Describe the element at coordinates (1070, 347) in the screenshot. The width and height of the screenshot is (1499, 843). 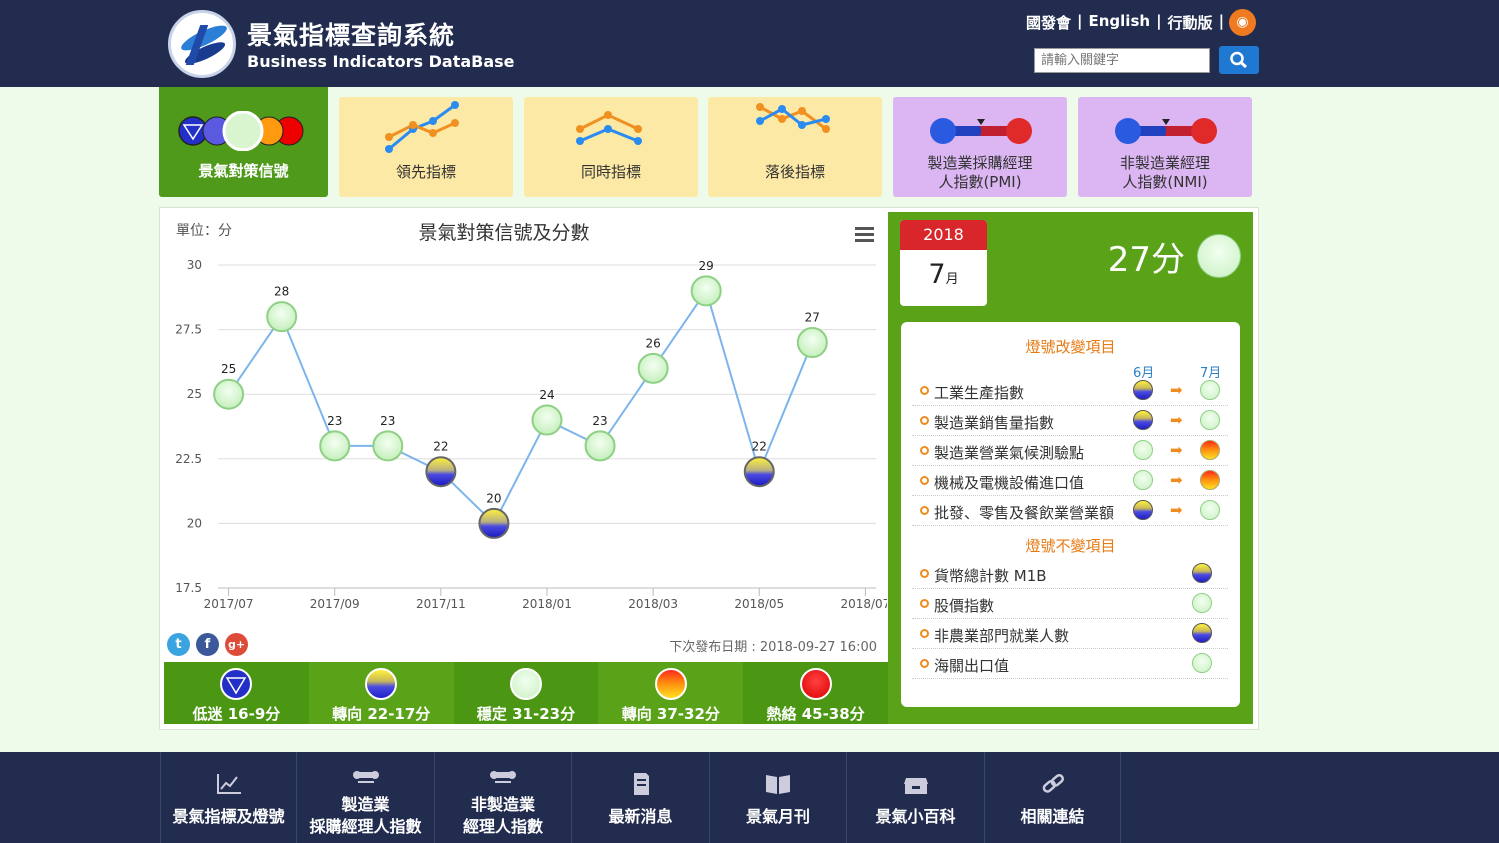
I see `changed-title: 燈號改變項目` at that location.